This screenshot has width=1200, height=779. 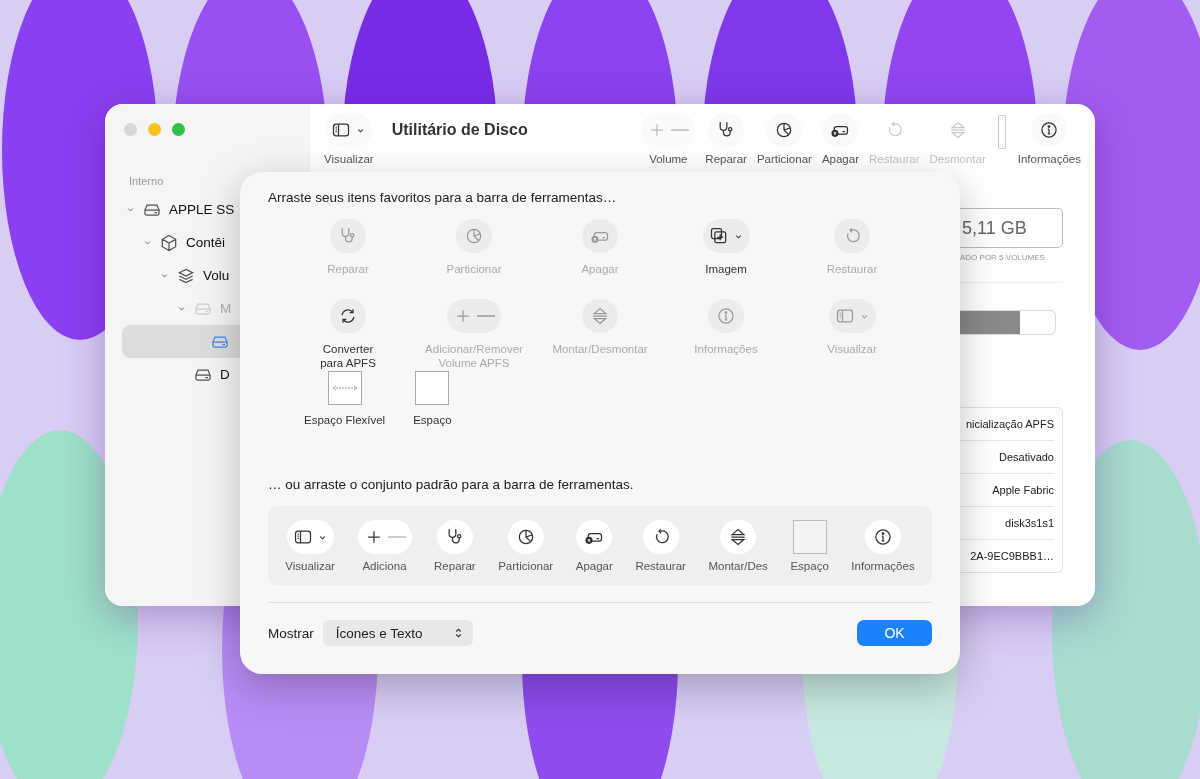 I want to click on sheet-subheading: … ou arraste o conjunto padrão para a barra de ferramentas., so click(x=451, y=484).